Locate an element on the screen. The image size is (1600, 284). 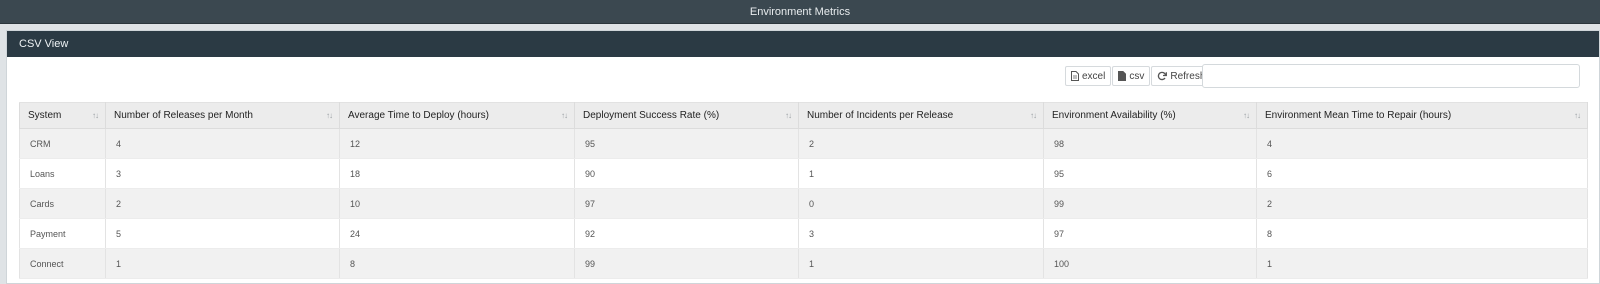
table-cell: 5 is located at coordinates (222, 233).